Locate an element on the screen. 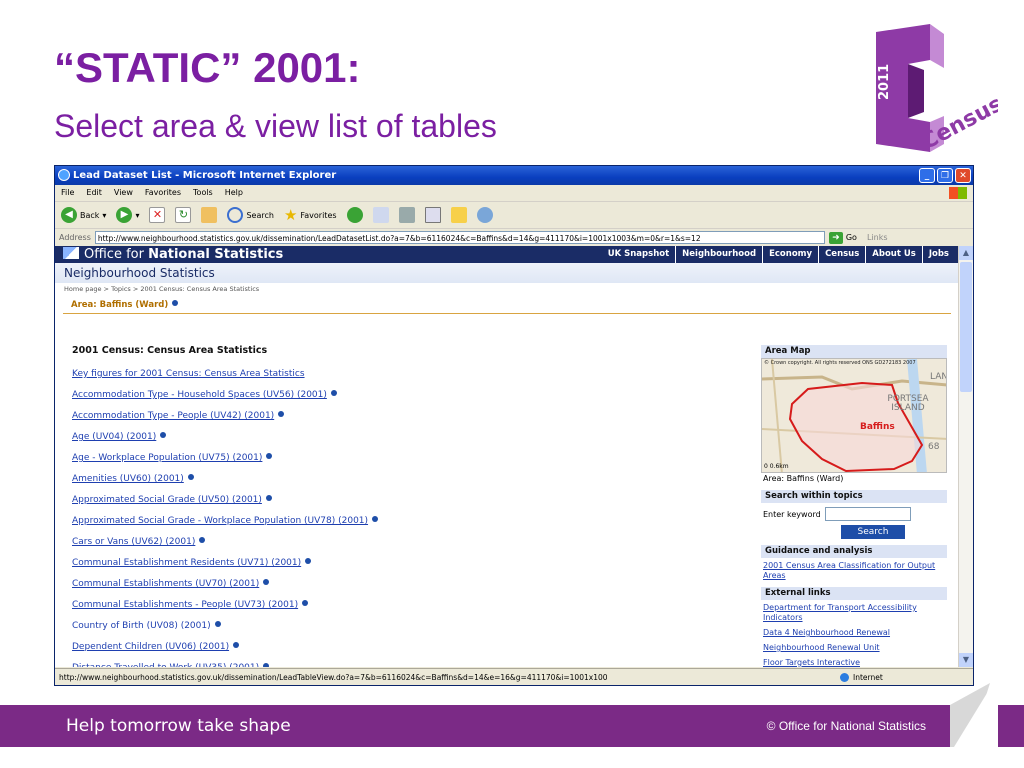 The width and height of the screenshot is (1024, 768). menu-tools: Tools is located at coordinates (203, 193).